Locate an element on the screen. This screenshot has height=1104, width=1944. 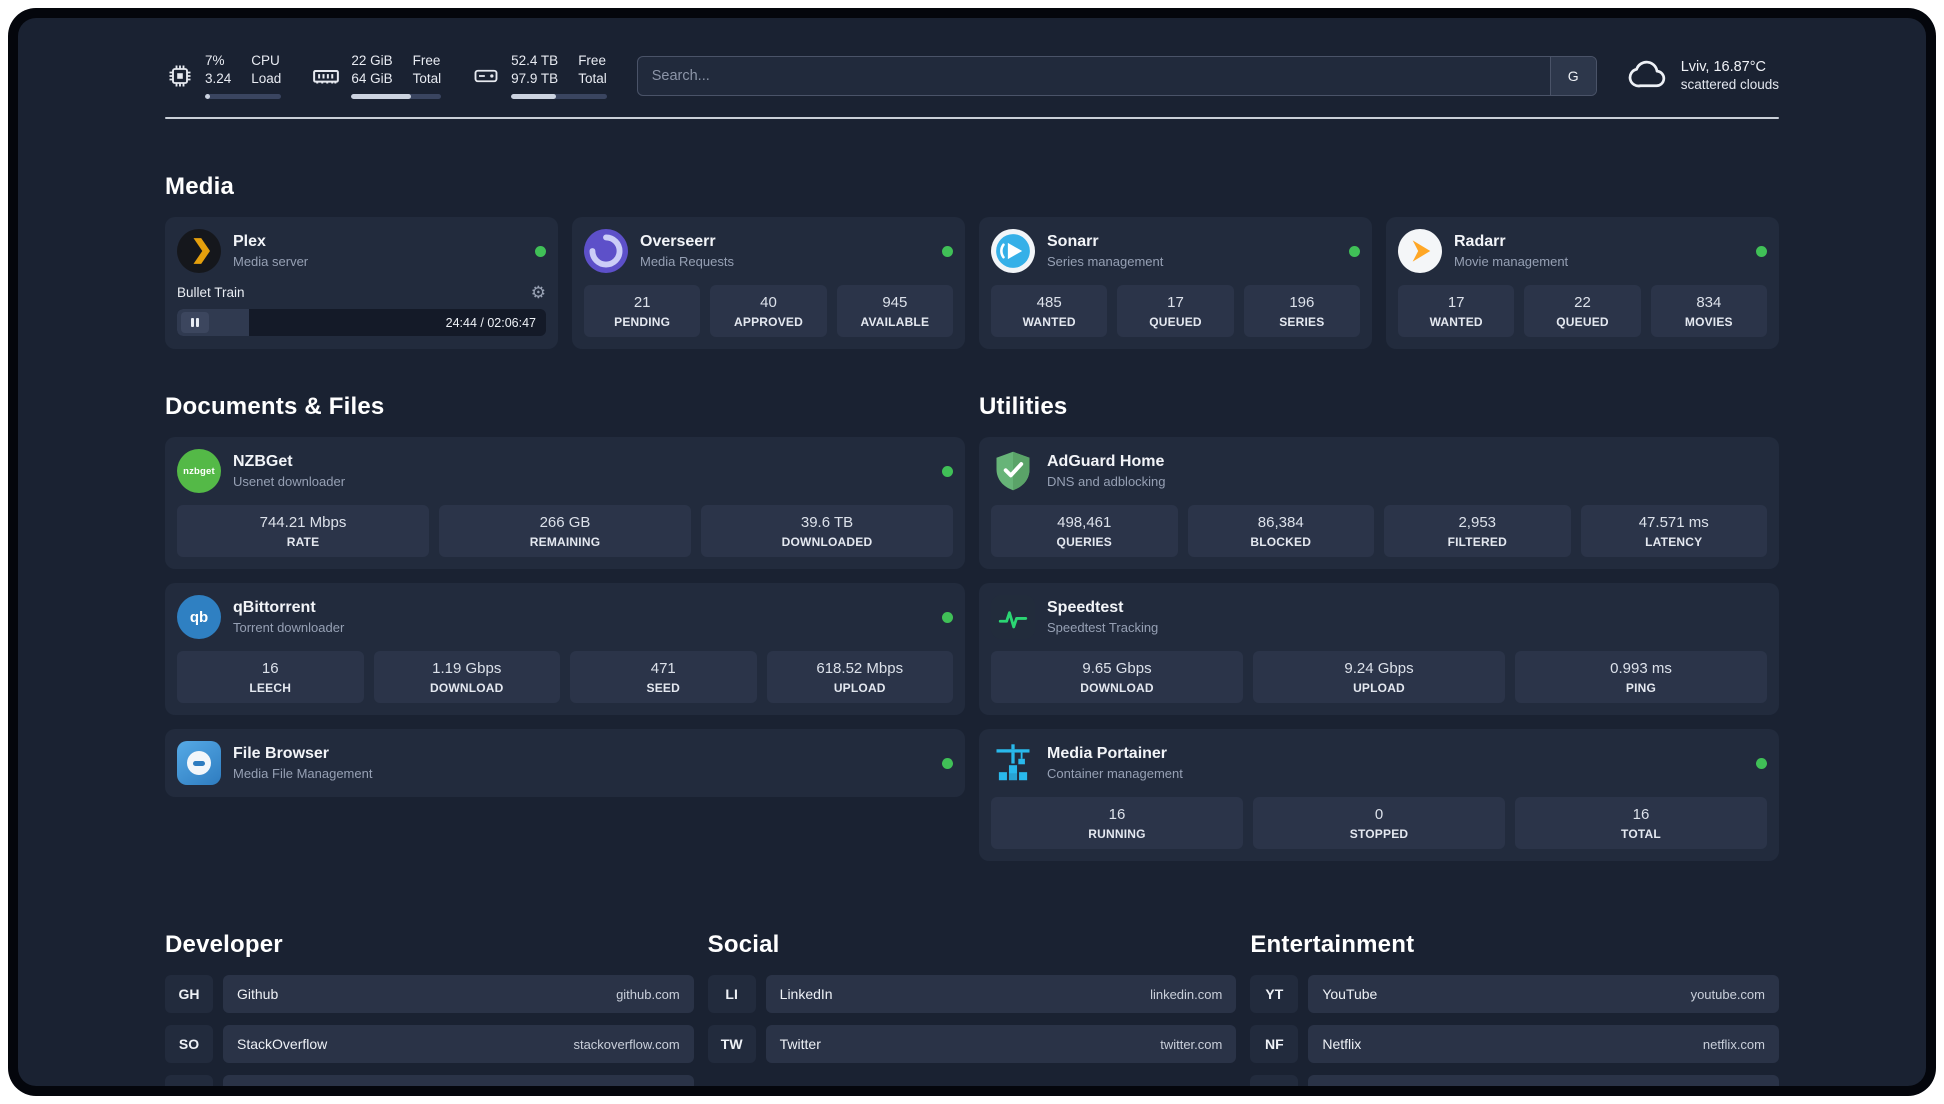
pause-button is located at coordinates (195, 323).